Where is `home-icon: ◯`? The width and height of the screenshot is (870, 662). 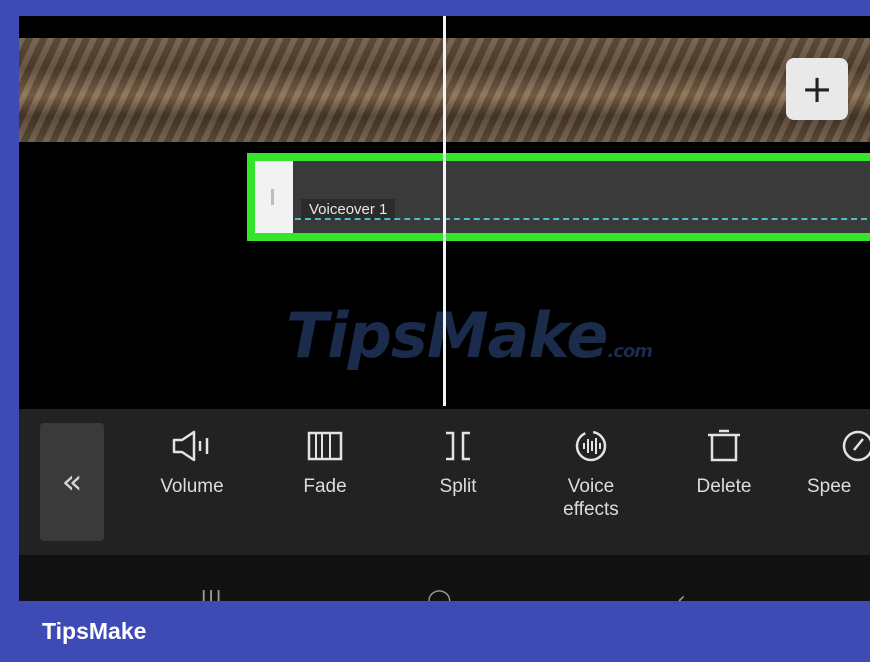 home-icon: ◯ is located at coordinates (439, 594).